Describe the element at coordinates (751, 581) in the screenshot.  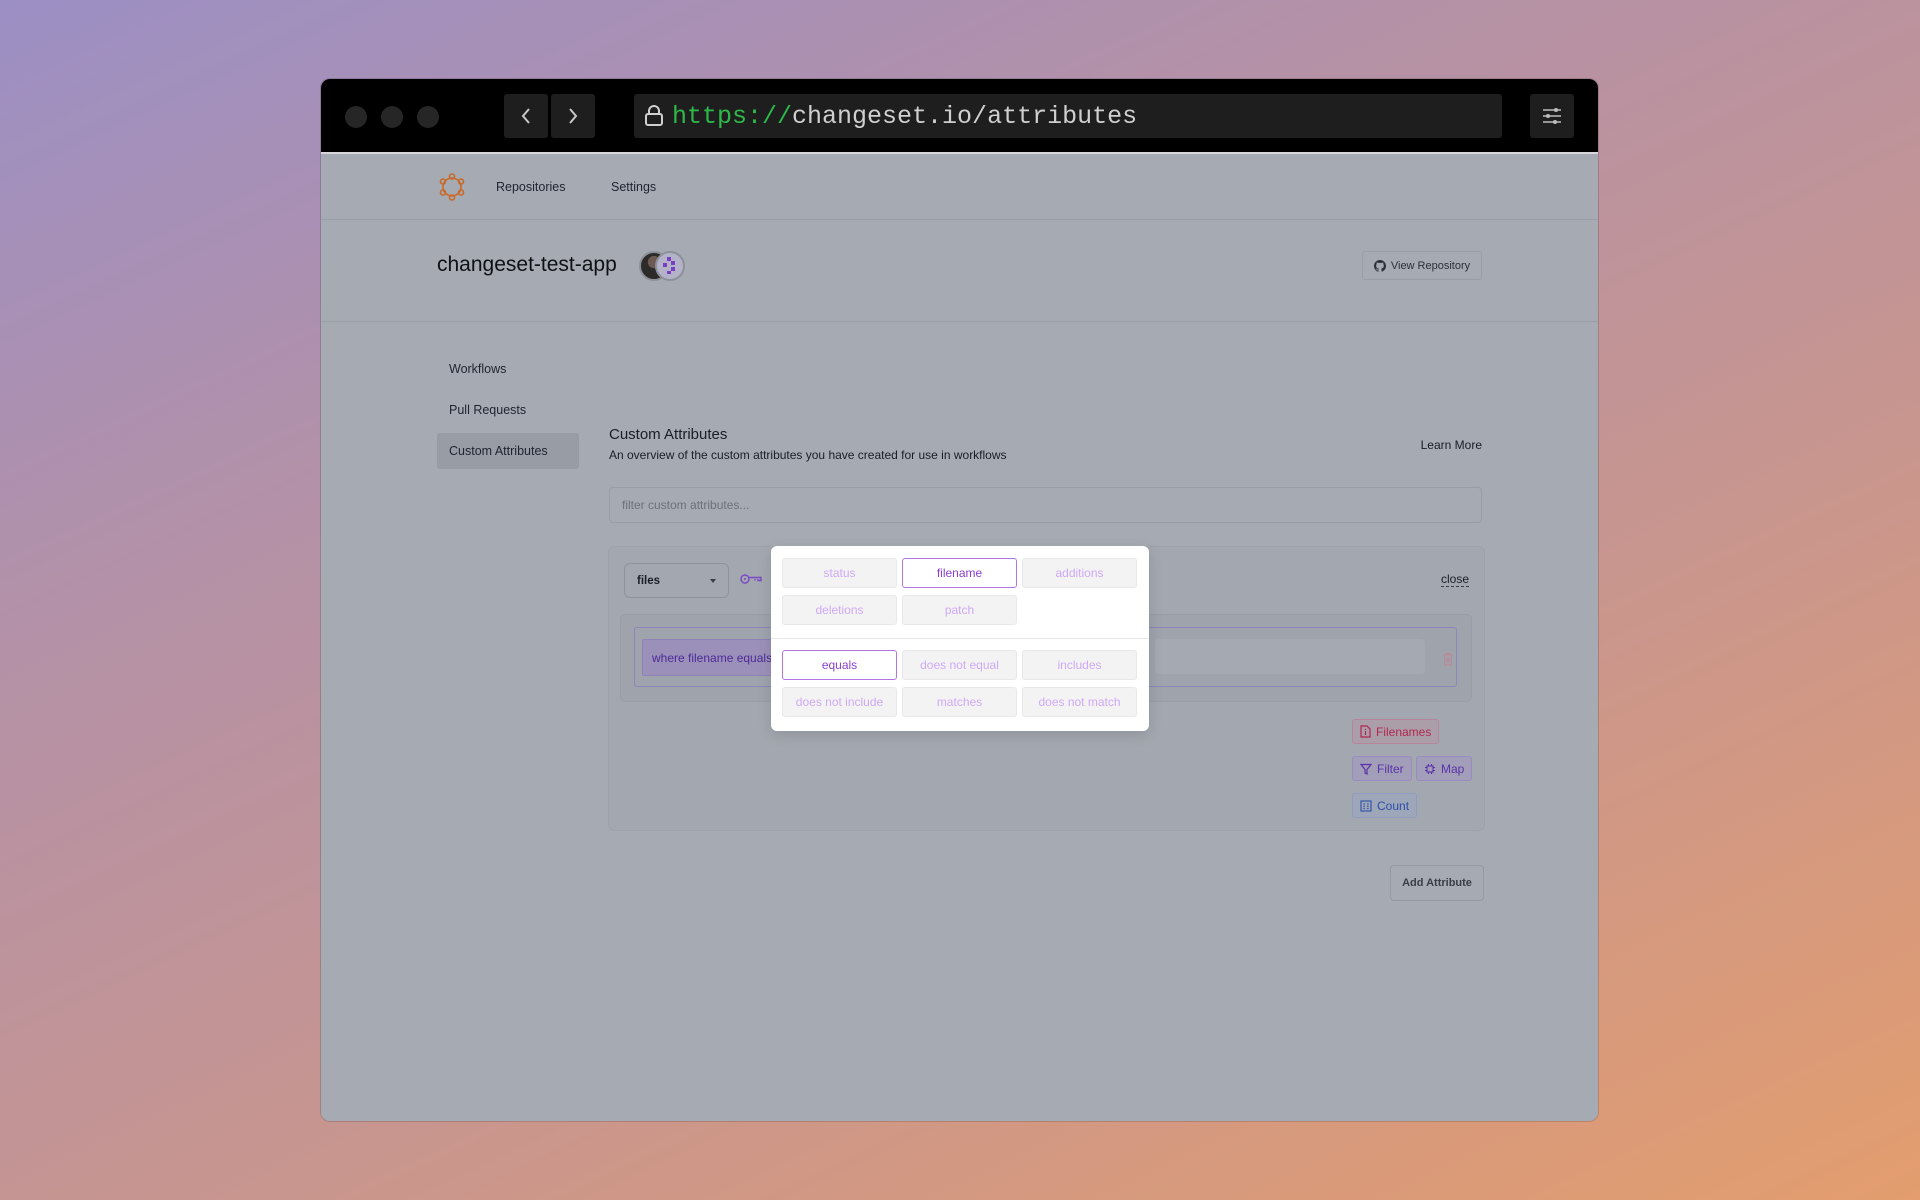
I see `key-icon` at that location.